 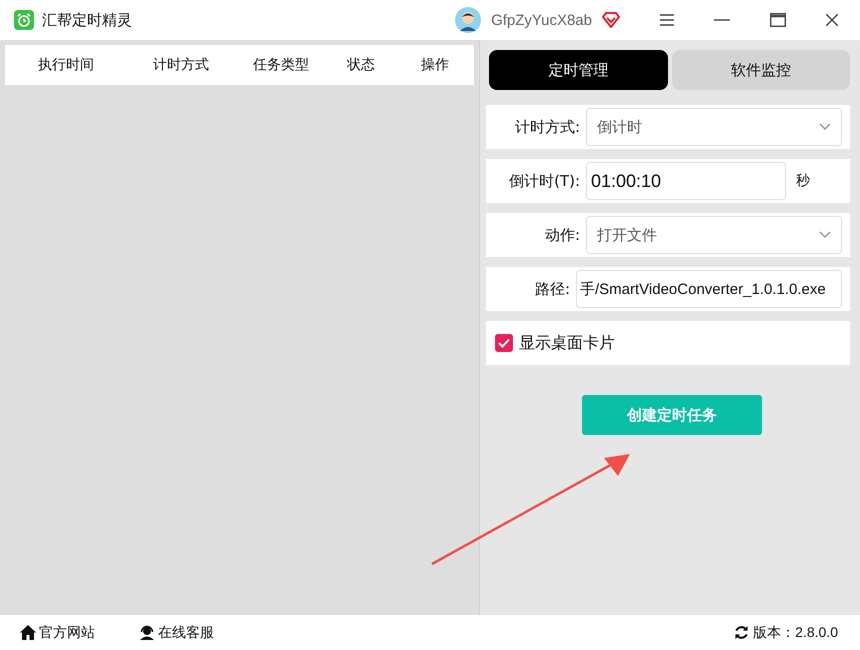 I want to click on column-header: 操作, so click(x=435, y=65).